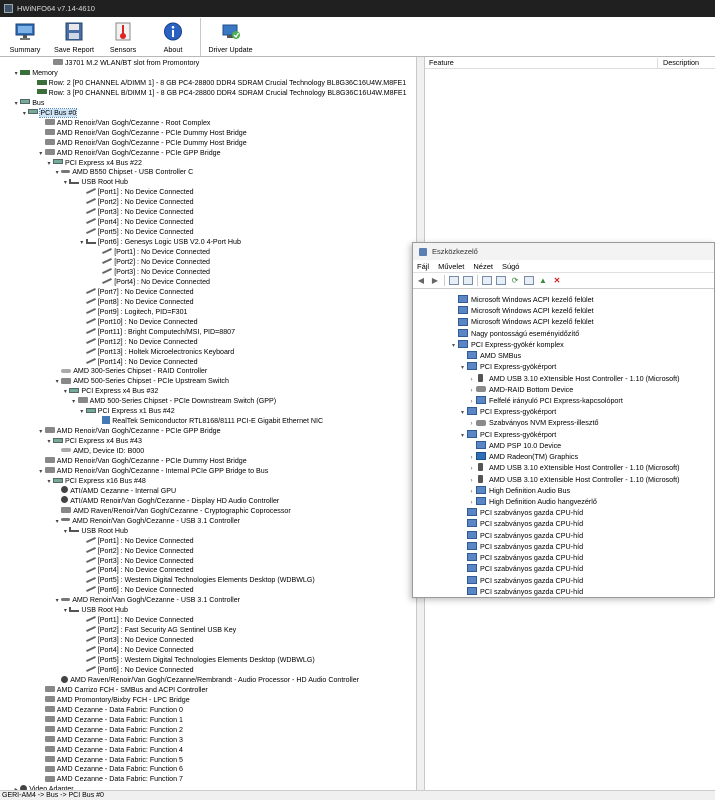 Image resolution: width=715 pixels, height=800 pixels. What do you see at coordinates (138, 322) in the screenshot?
I see `tree-node: [Port10] : No Device Connected` at bounding box center [138, 322].